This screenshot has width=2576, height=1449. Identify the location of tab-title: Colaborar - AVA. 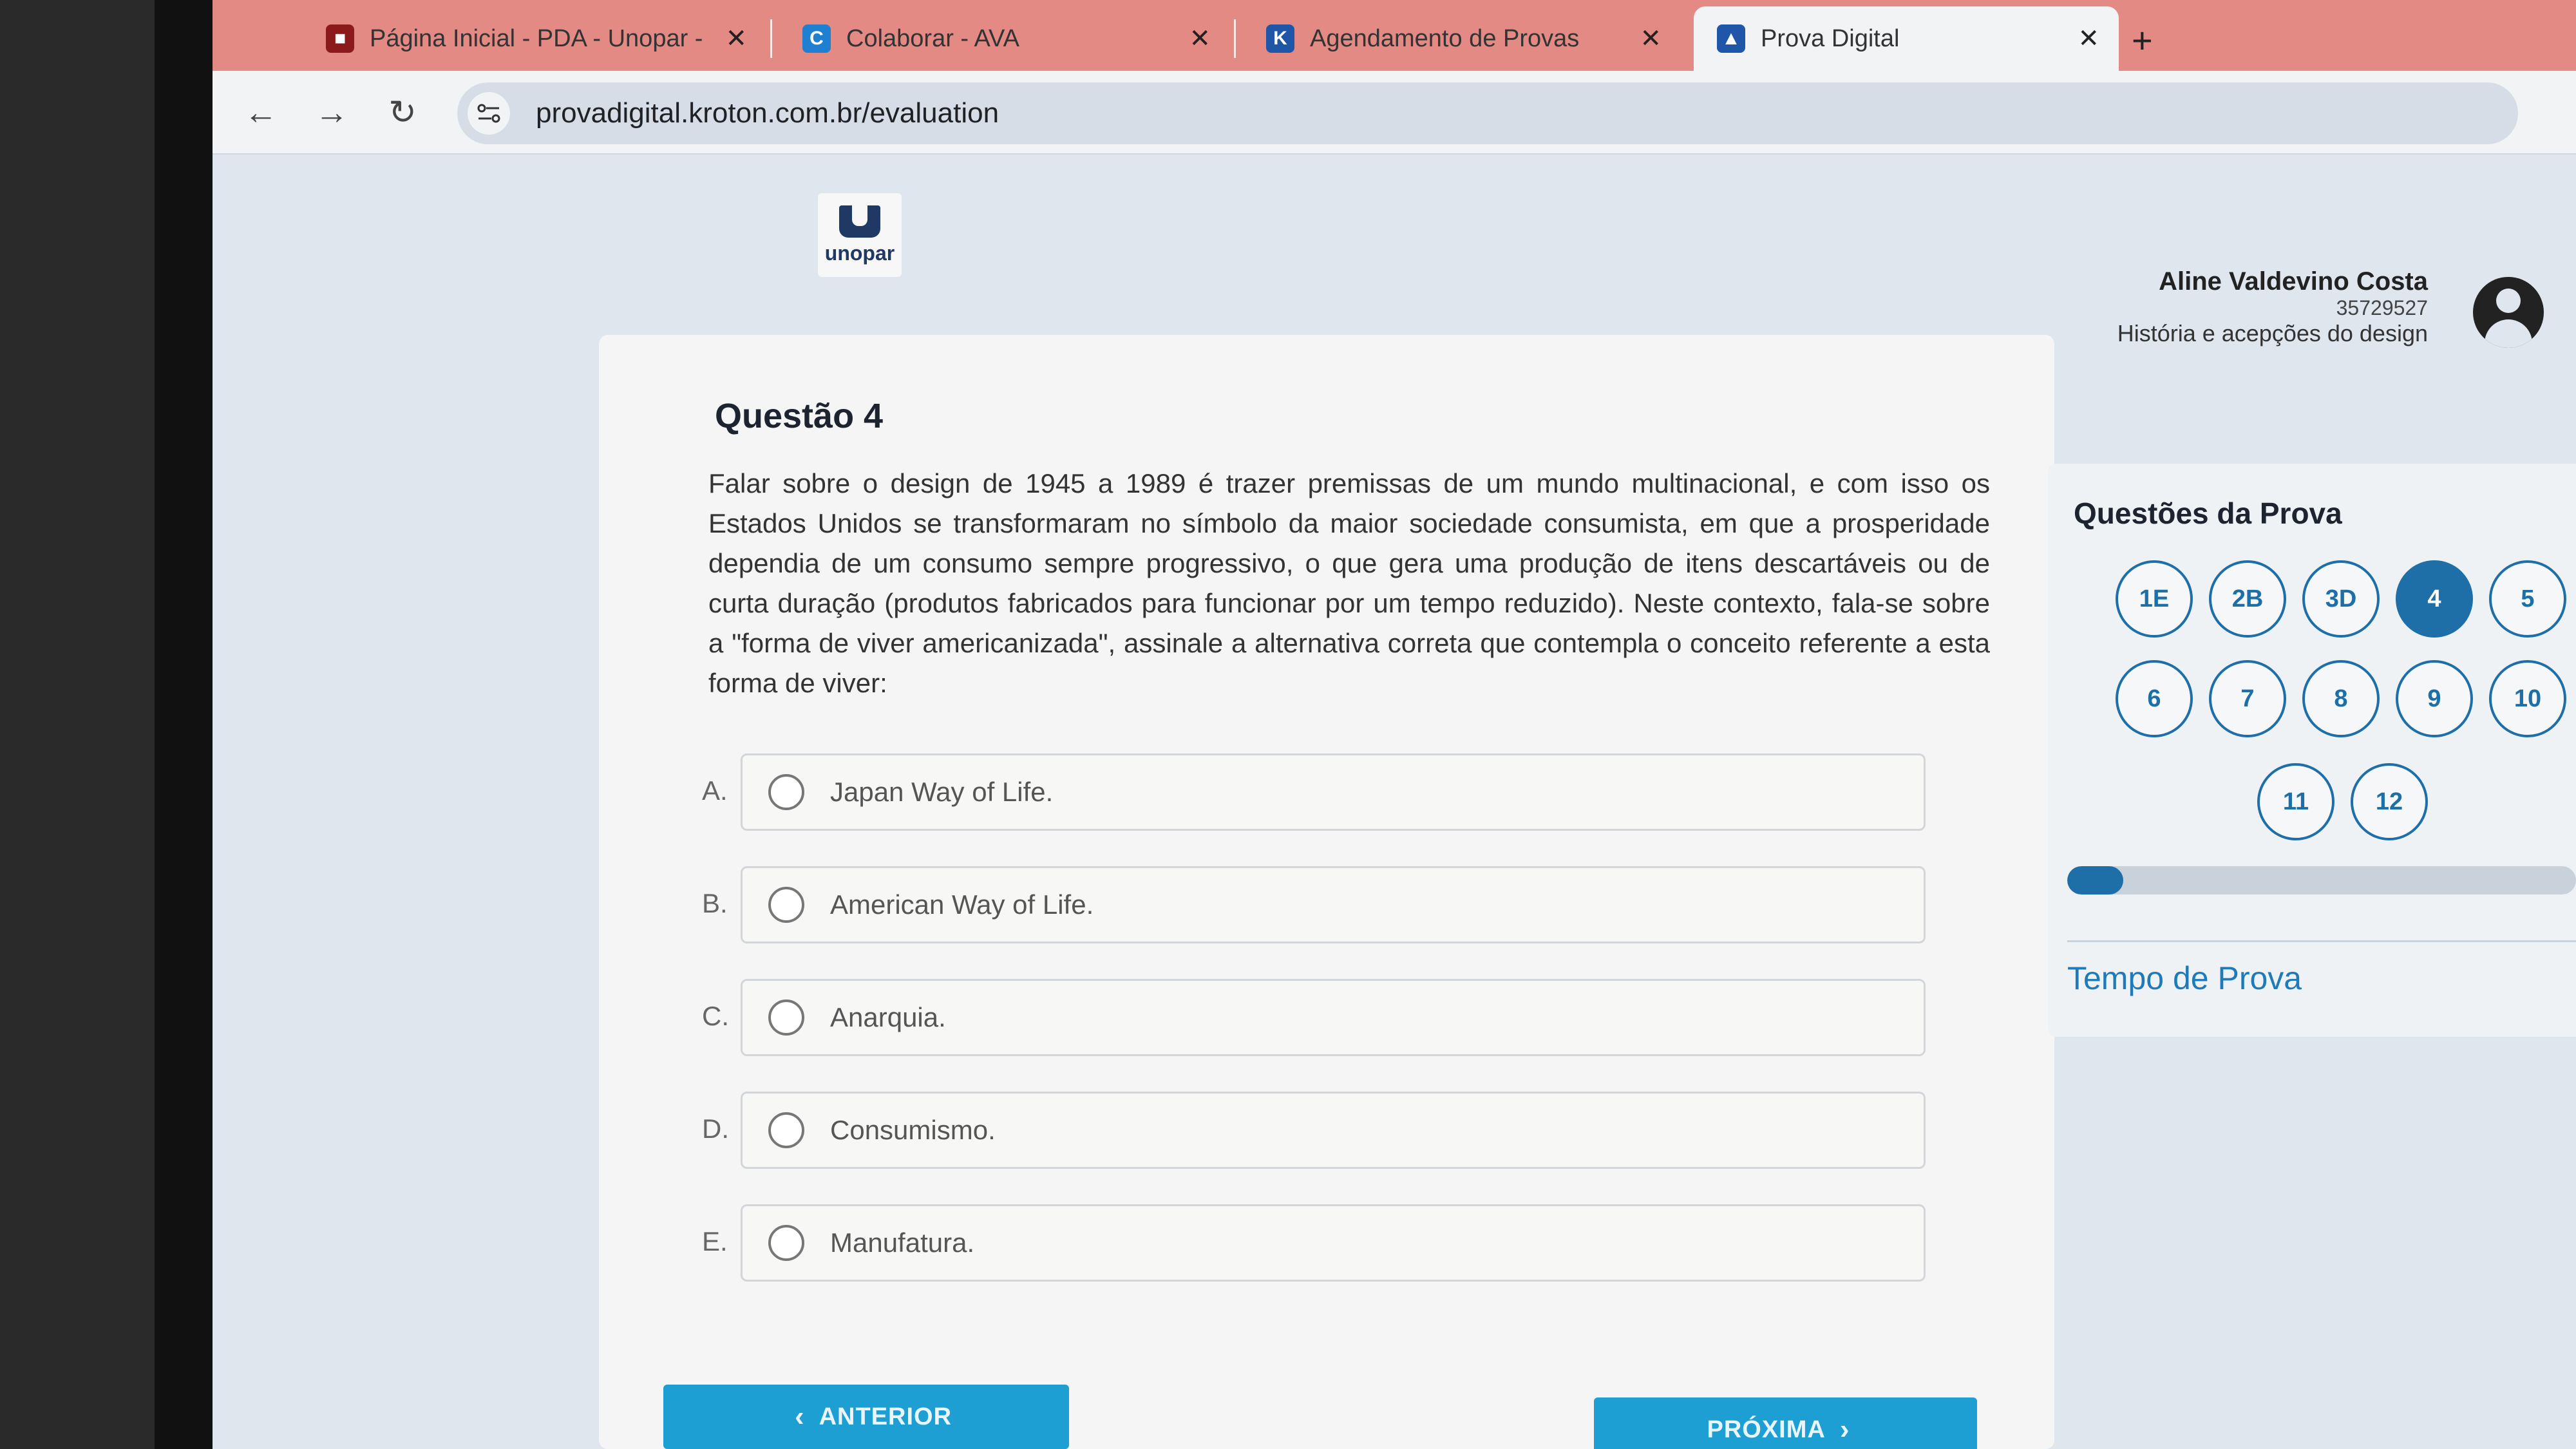
(933, 38).